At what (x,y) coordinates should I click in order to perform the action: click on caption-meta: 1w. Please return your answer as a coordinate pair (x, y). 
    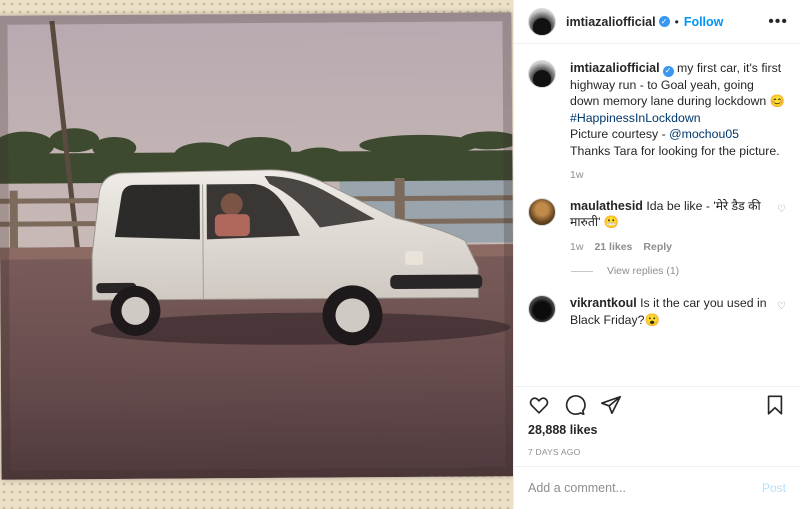
    Looking at the image, I should click on (678, 175).